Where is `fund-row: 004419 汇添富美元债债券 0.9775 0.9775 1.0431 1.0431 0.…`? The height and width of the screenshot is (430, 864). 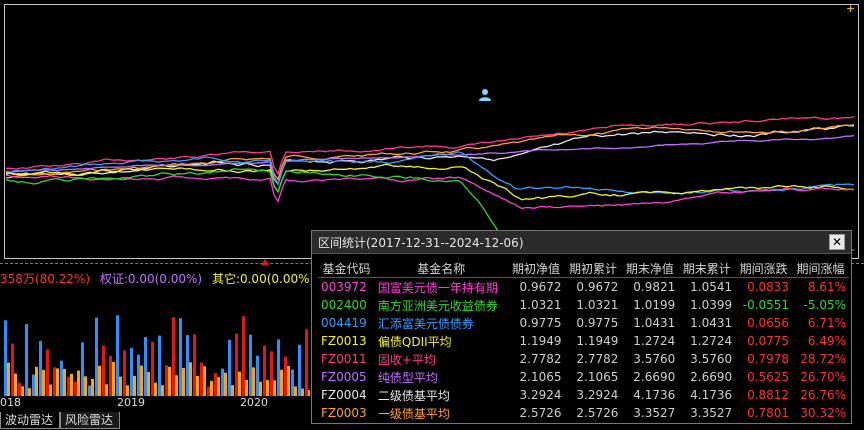 fund-row: 004419 汇添富美元债债券 0.9775 0.9775 1.0431 1.0431 0.… is located at coordinates (583, 323).